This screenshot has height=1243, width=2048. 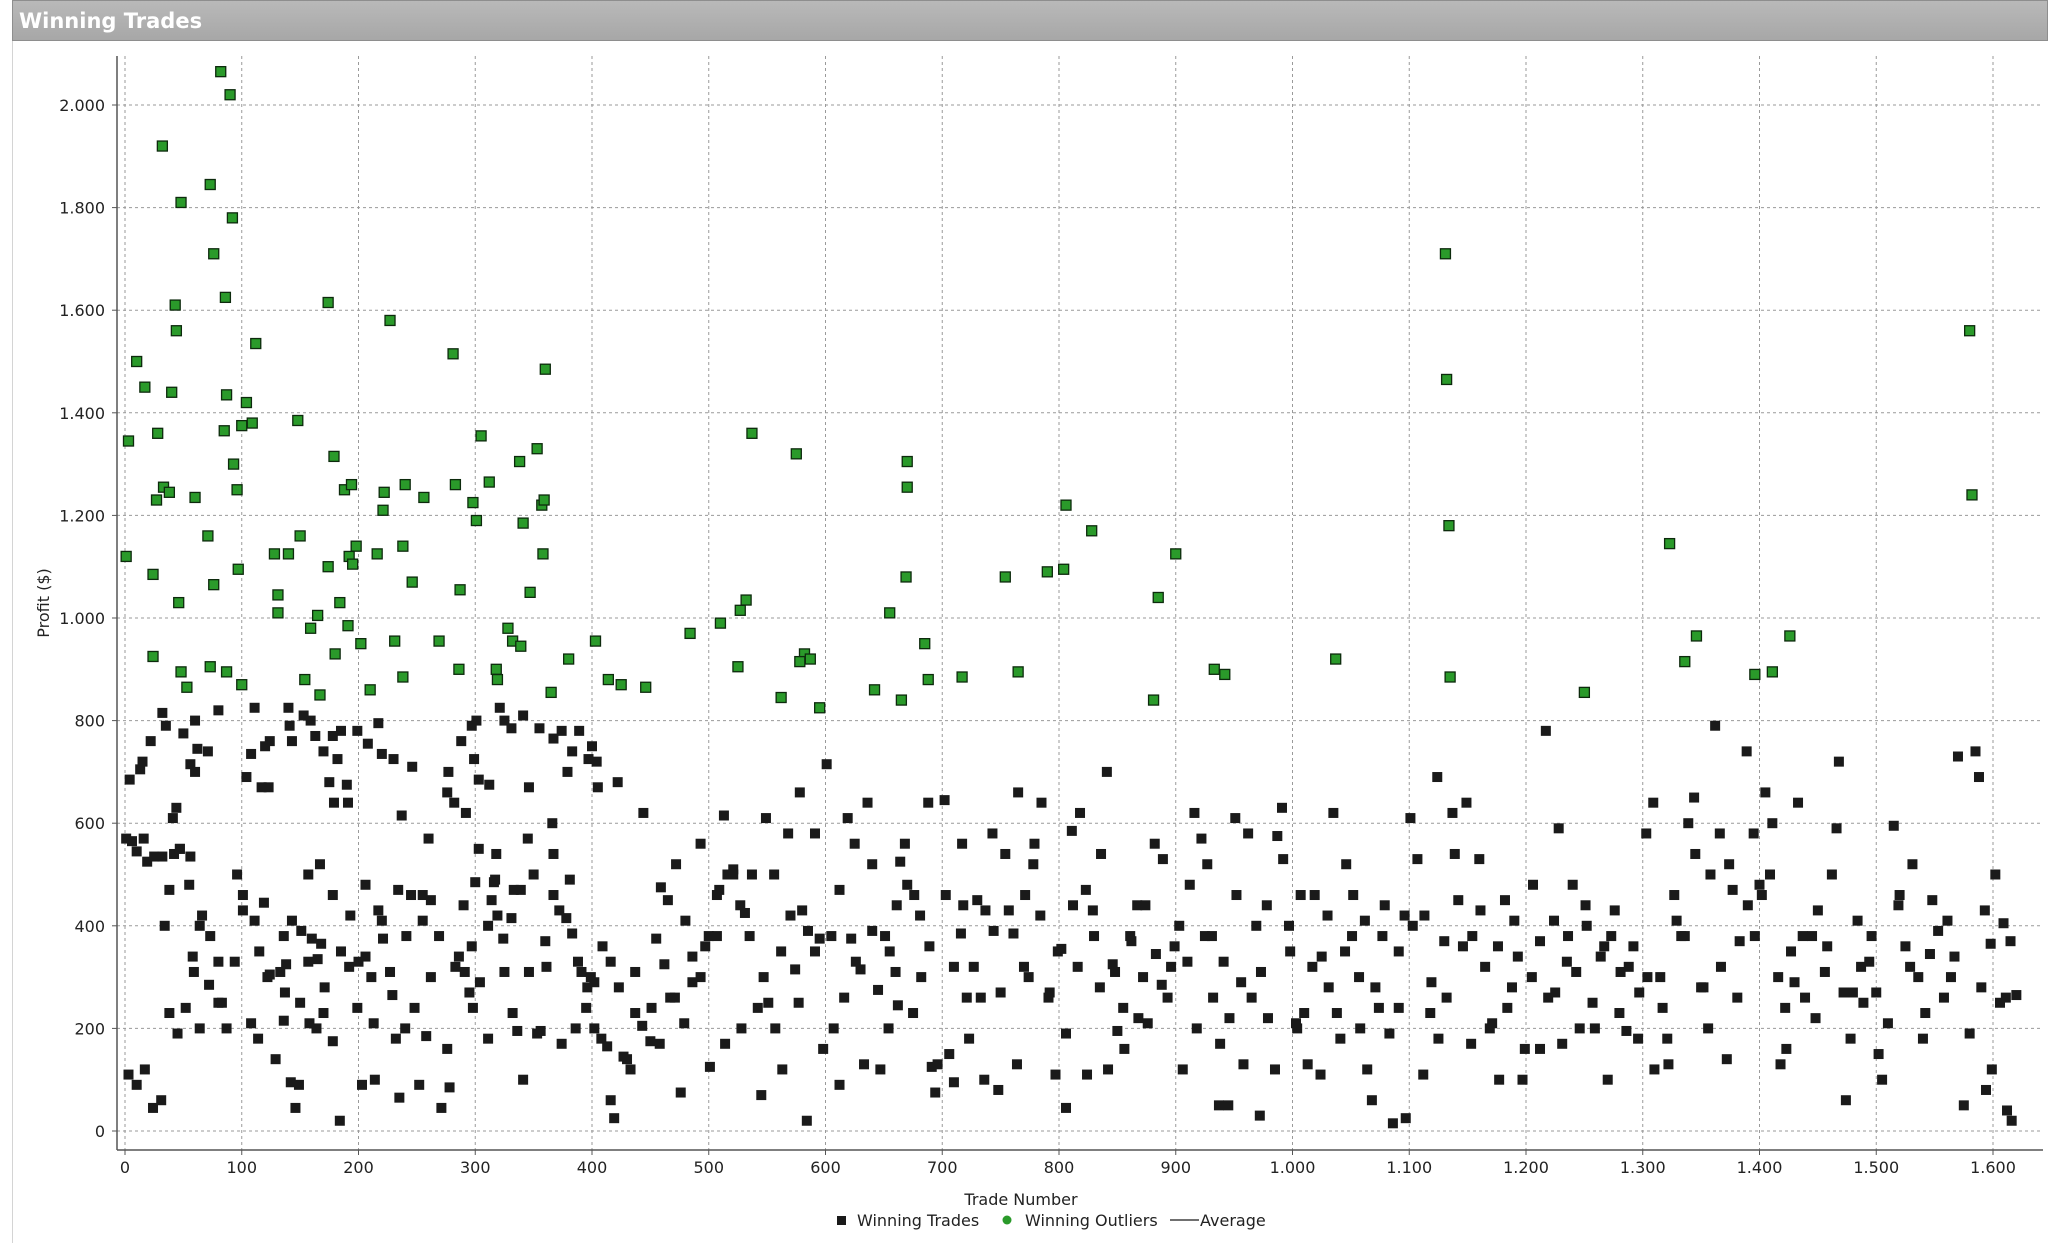 What do you see at coordinates (82, 515) in the screenshot?
I see `y-tick-label: 1.200` at bounding box center [82, 515].